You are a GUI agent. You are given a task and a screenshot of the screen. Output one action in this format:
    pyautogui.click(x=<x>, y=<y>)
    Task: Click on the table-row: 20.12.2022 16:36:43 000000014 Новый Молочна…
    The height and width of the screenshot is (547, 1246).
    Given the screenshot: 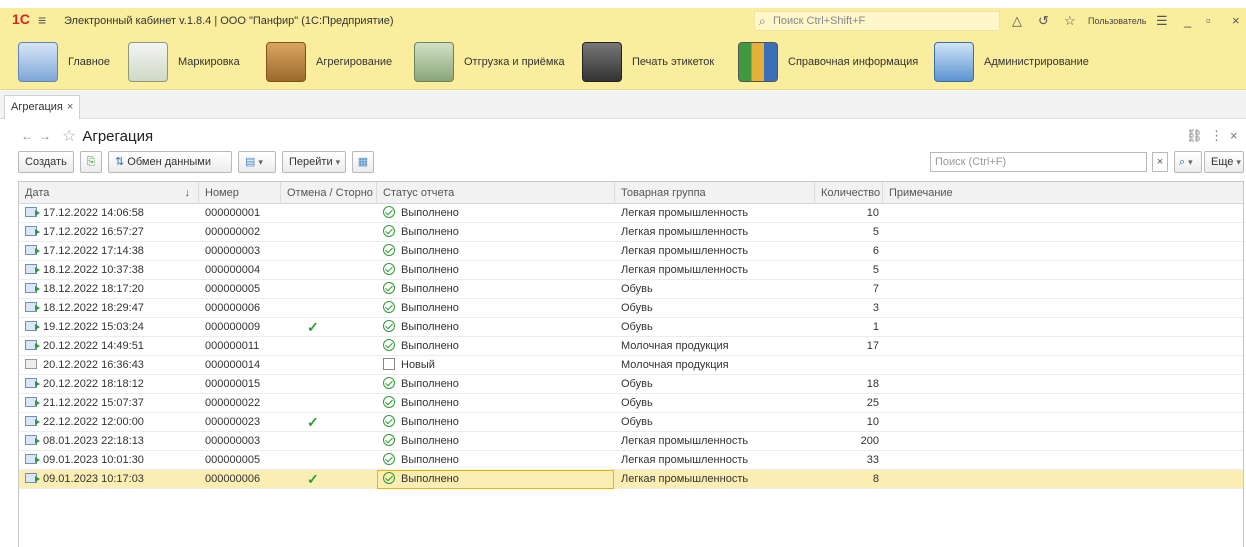 What is the action you would take?
    pyautogui.click(x=631, y=365)
    